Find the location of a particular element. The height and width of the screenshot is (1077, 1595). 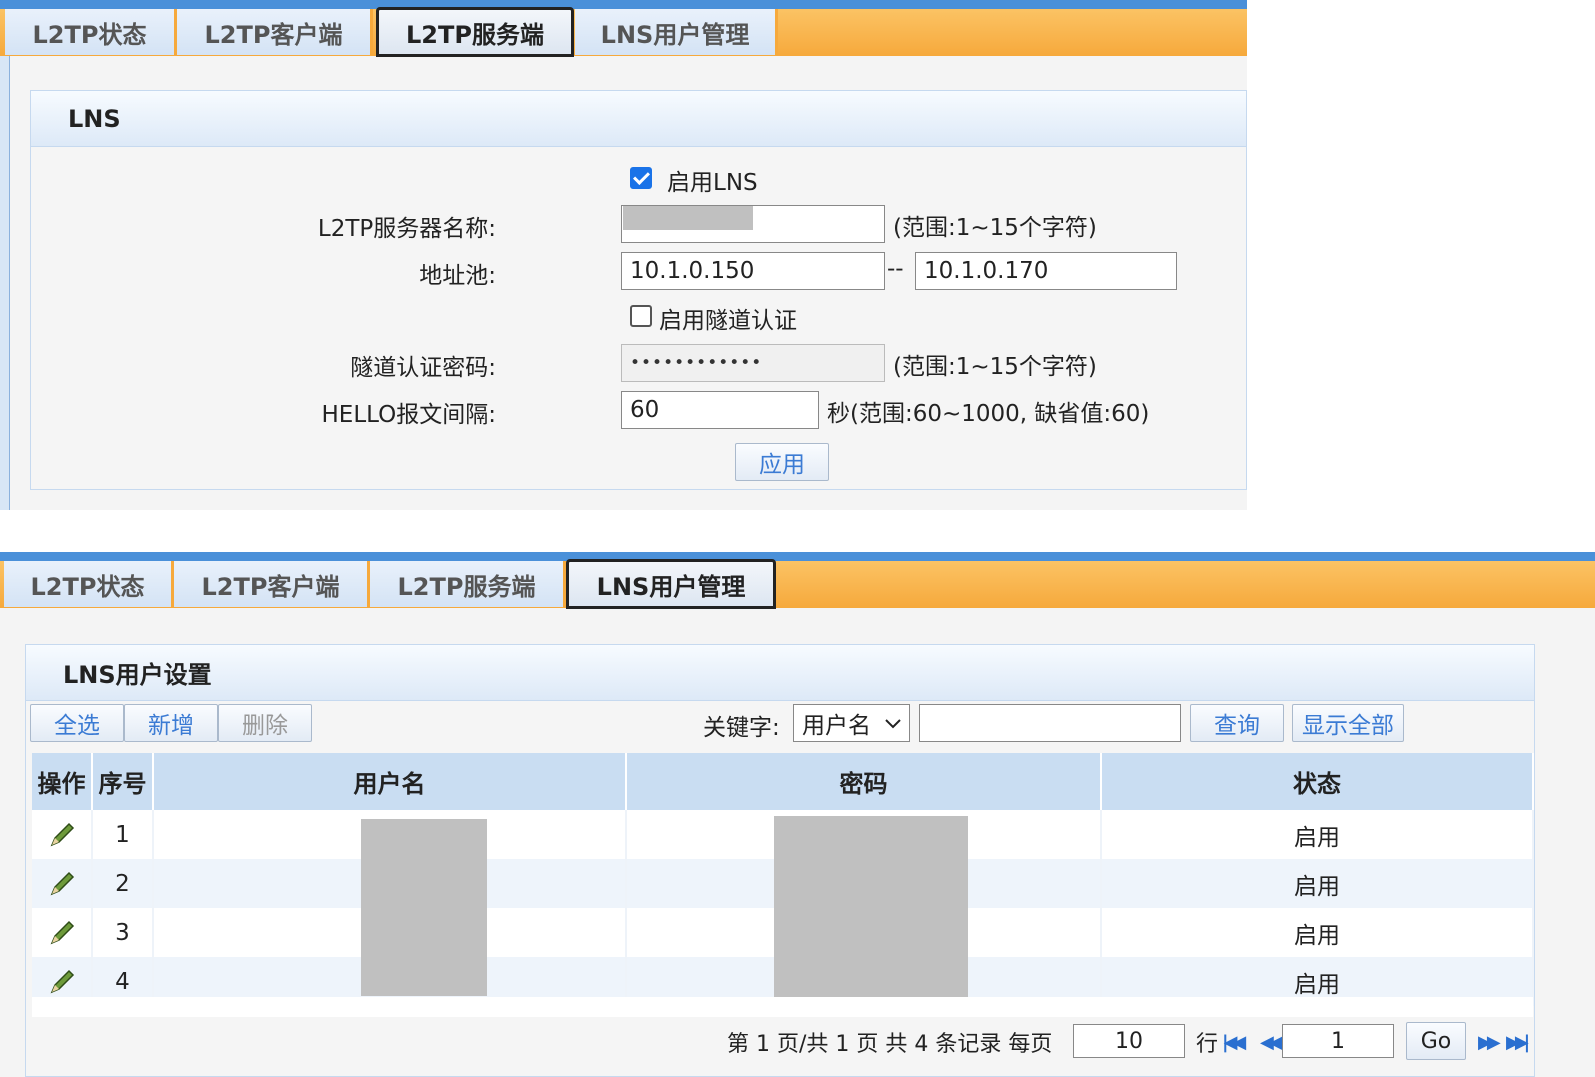

redacted-block is located at coordinates (688, 218).